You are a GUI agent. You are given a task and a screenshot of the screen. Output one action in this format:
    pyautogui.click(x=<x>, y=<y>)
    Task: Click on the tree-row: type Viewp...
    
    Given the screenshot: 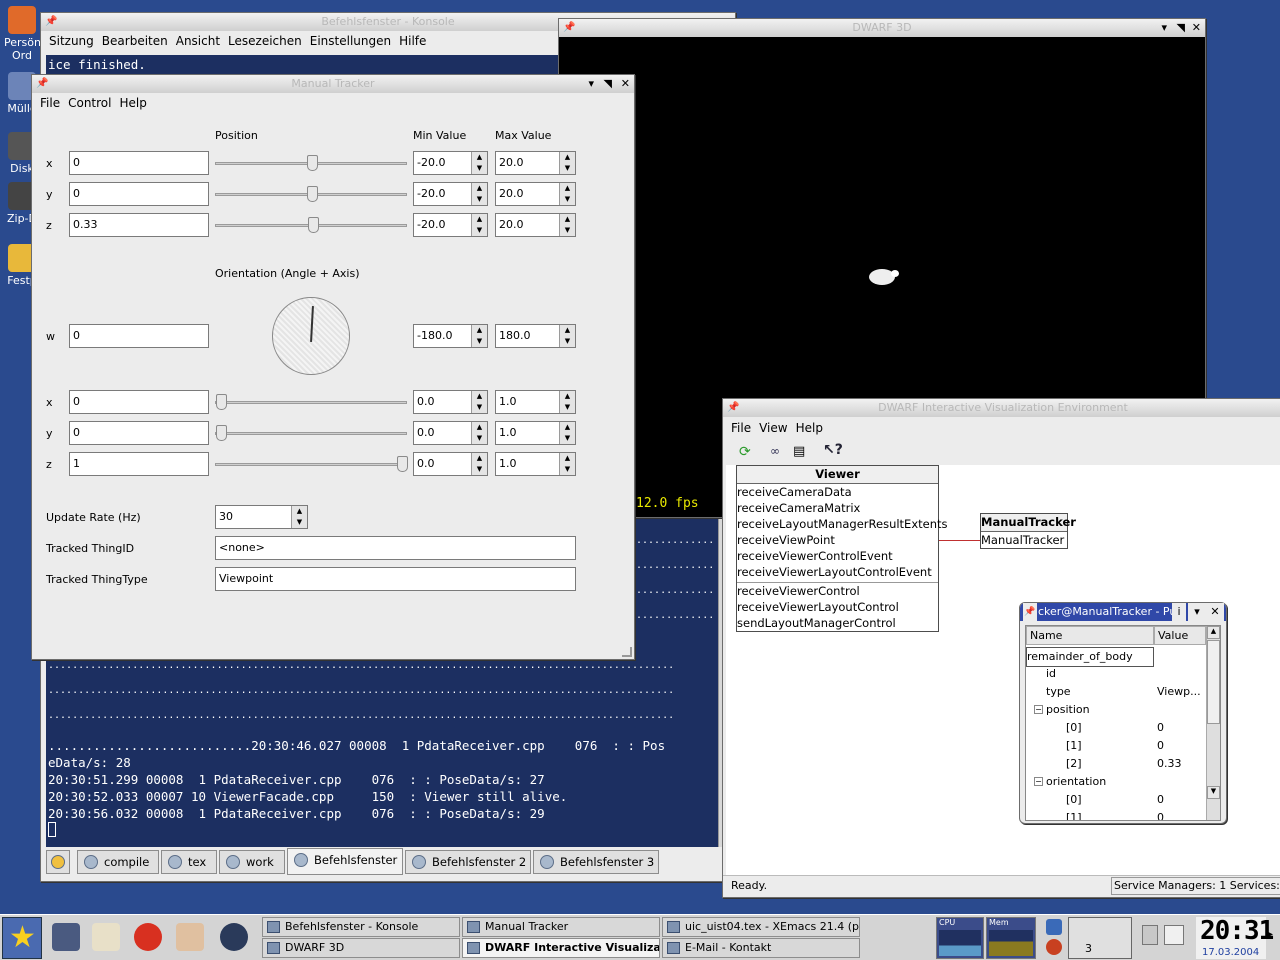 What is the action you would take?
    pyautogui.click(x=1116, y=692)
    